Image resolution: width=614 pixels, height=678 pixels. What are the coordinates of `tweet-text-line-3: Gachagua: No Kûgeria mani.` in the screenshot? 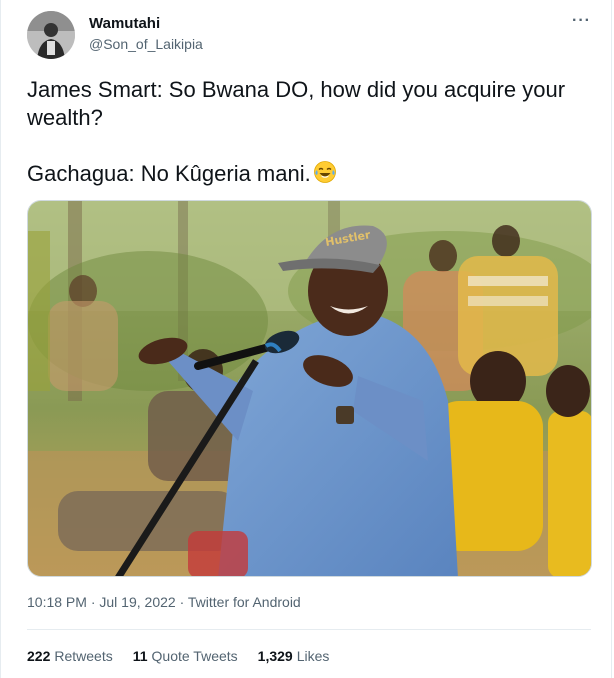 It's located at (182, 174).